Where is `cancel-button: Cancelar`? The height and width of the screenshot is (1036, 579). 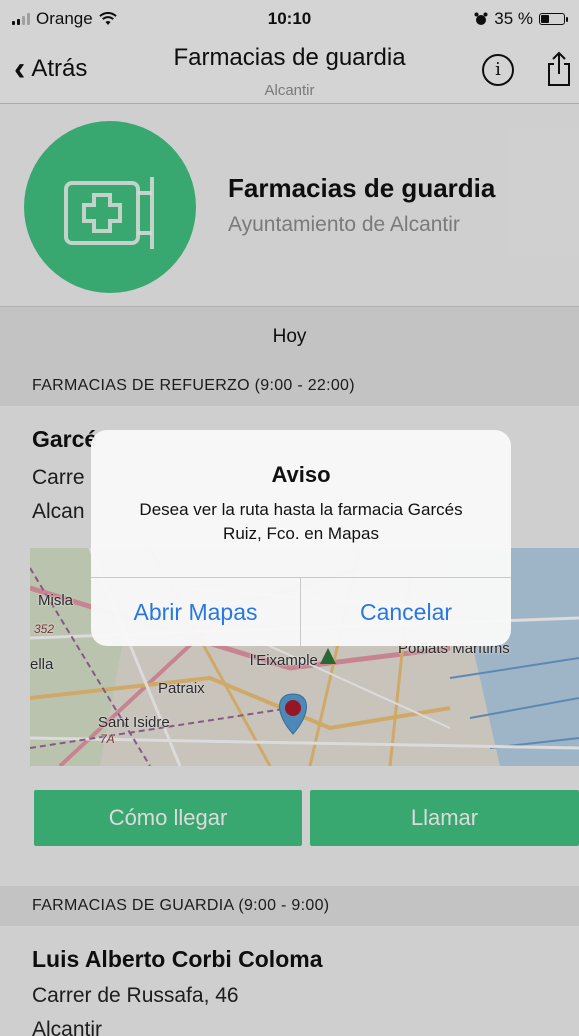 cancel-button: Cancelar is located at coordinates (406, 612).